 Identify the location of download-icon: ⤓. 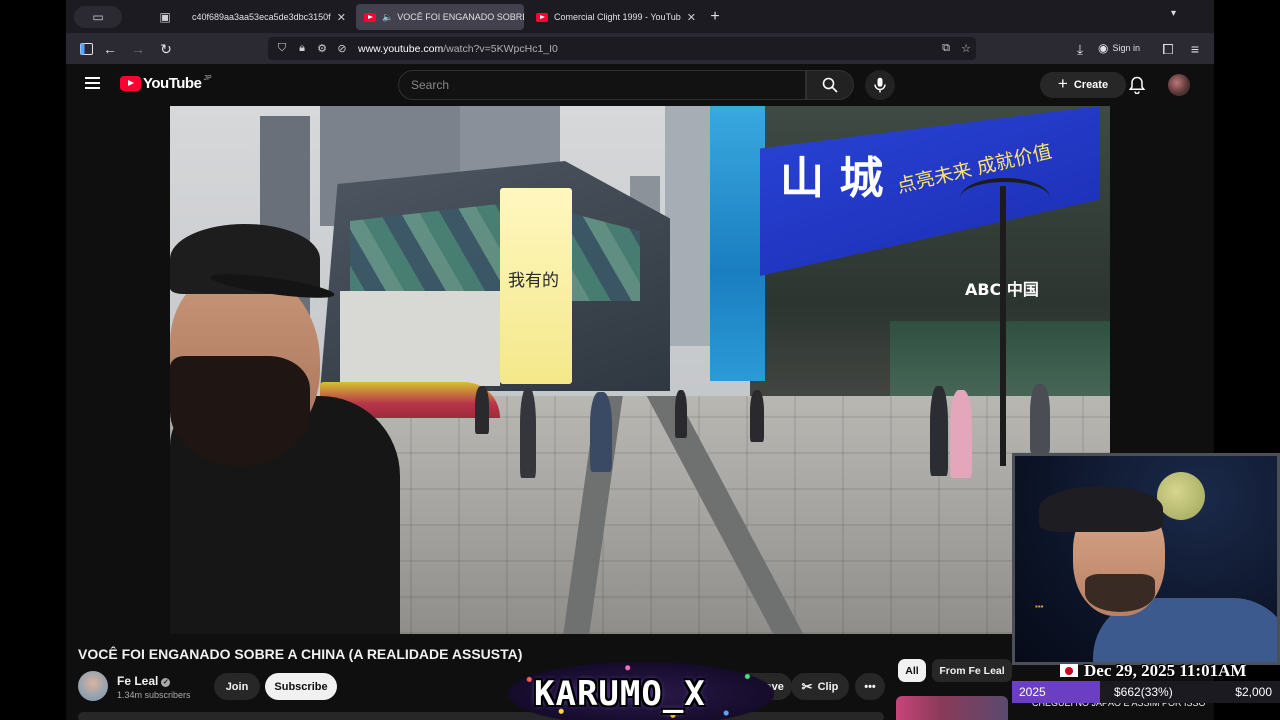
(1080, 49).